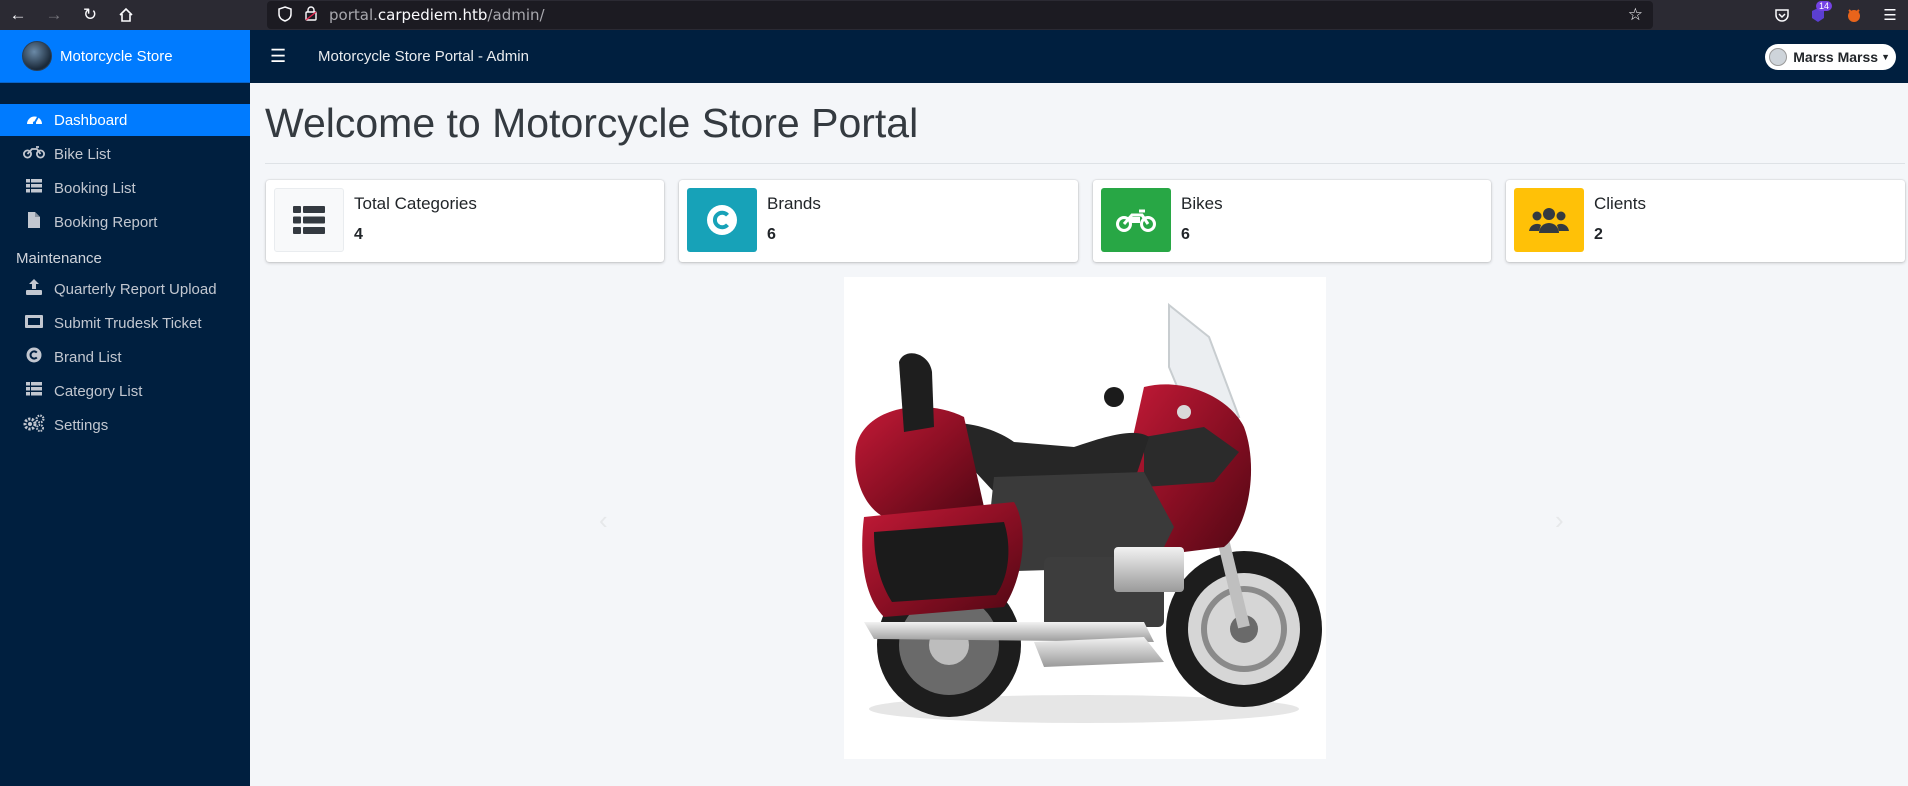  Describe the element at coordinates (1088, 512) in the screenshot. I see `motorcycle-image` at that location.